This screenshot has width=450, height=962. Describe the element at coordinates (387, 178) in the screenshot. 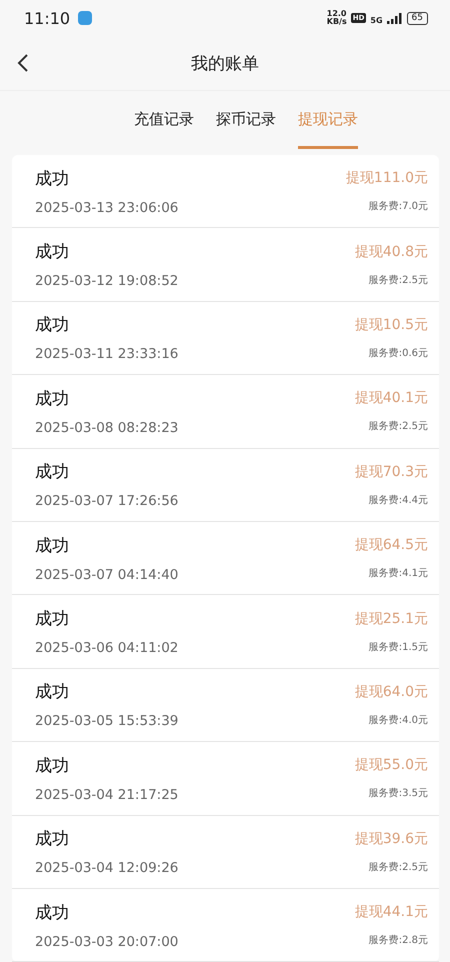

I see `withdraw-amount: 提现111.0元` at that location.